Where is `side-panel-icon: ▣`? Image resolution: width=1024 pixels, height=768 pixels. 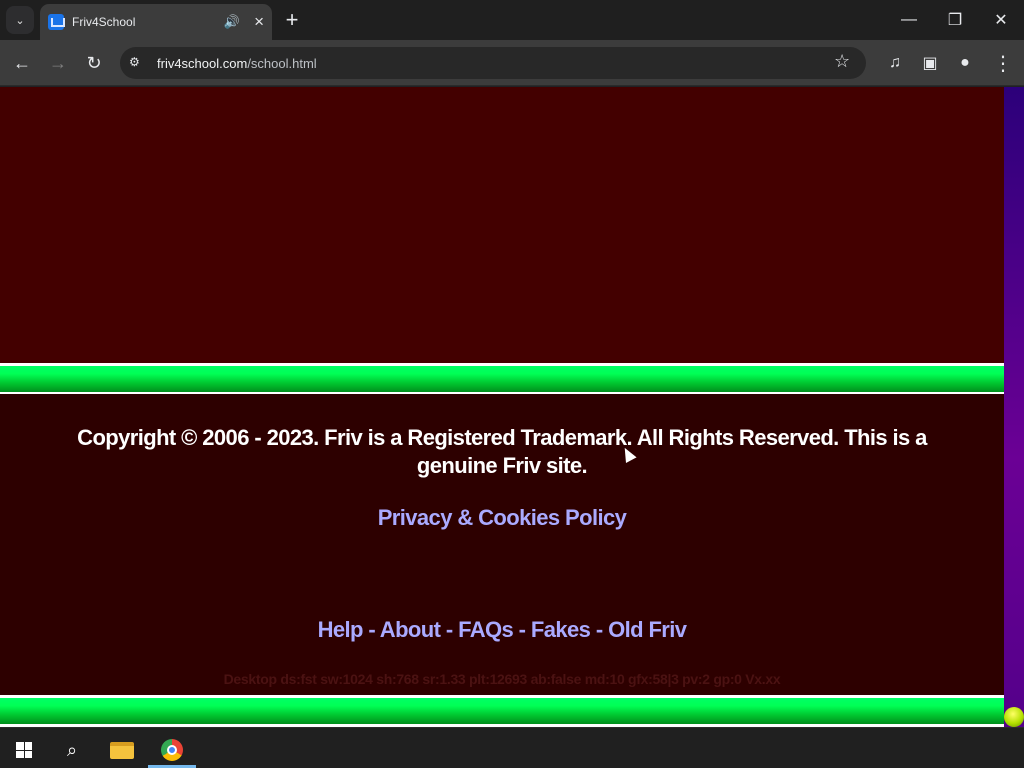
side-panel-icon: ▣ is located at coordinates (930, 63).